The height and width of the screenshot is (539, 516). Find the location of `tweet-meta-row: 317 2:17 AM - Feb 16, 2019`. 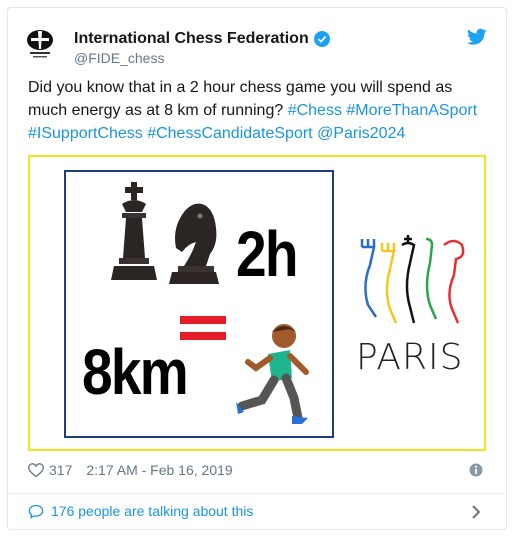

tweet-meta-row: 317 2:17 AM - Feb 16, 2019 is located at coordinates (130, 470).